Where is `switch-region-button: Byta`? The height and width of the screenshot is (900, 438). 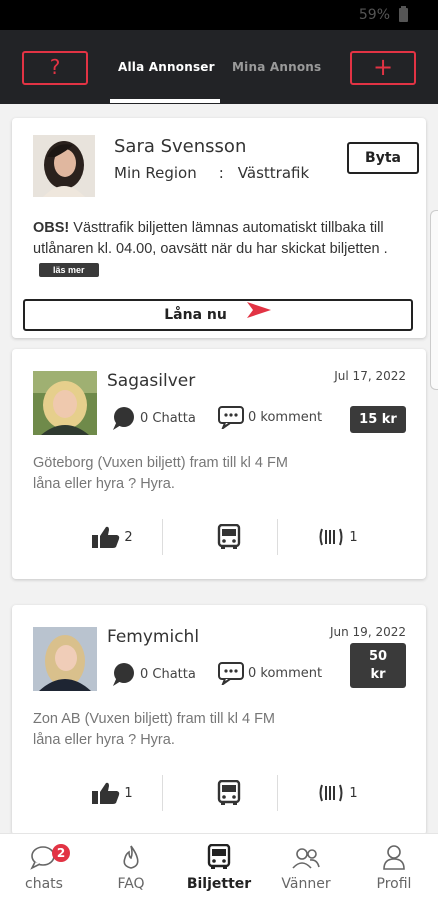
switch-region-button: Byta is located at coordinates (383, 158).